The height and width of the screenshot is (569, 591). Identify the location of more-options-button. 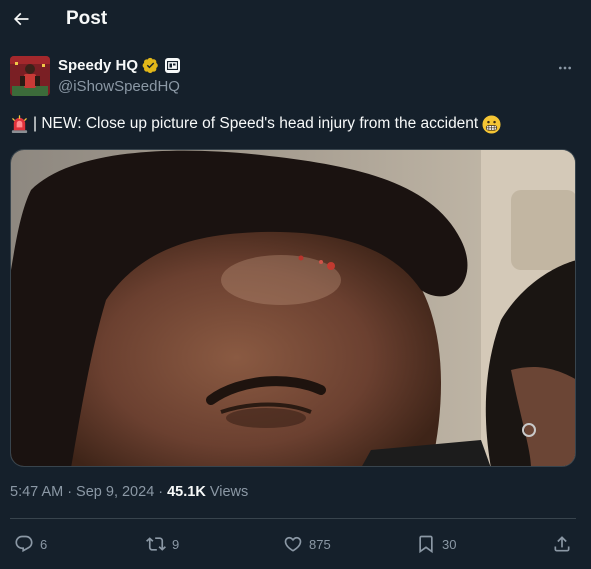
(565, 68).